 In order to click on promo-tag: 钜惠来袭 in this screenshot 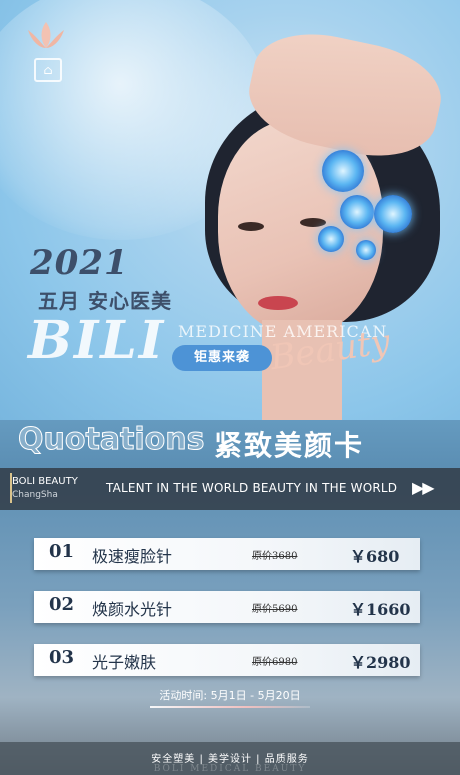, I will do `click(222, 358)`.